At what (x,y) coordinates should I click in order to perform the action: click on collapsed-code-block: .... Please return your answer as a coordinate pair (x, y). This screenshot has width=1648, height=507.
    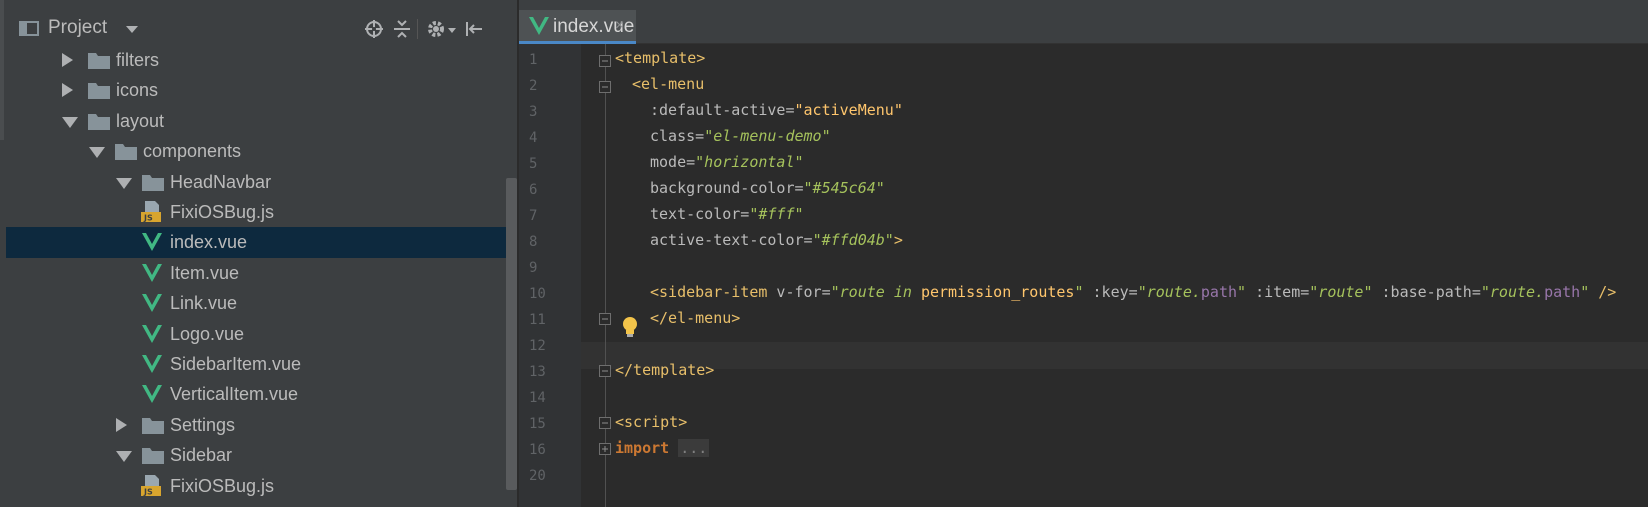
    Looking at the image, I should click on (694, 448).